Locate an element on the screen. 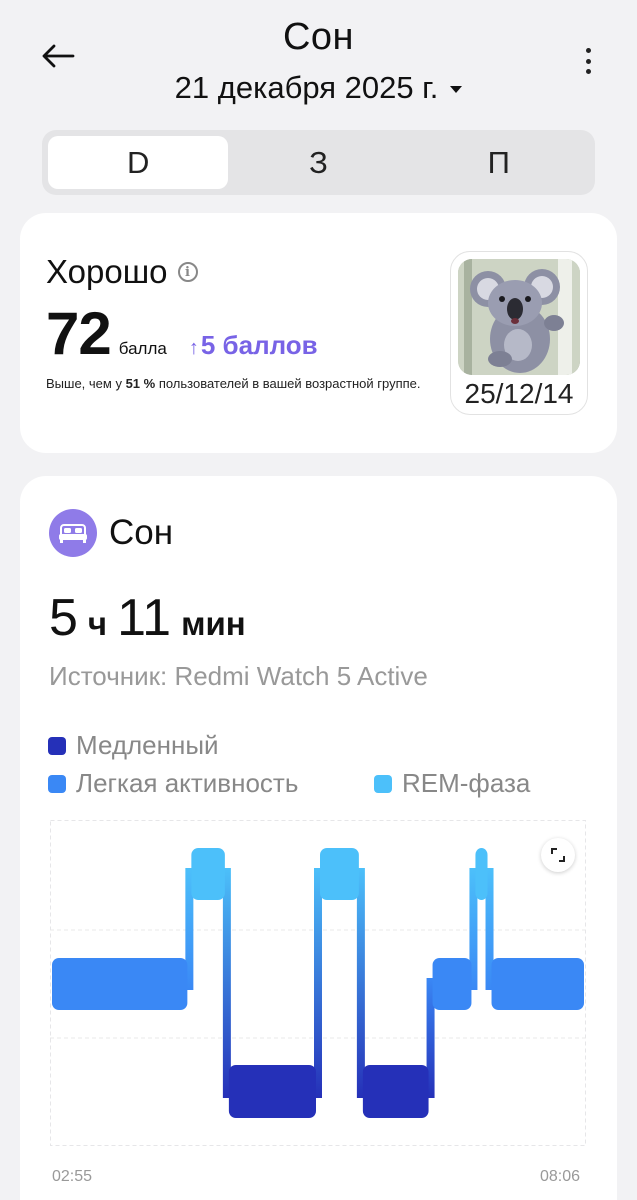 The height and width of the screenshot is (1200, 637). score-value: 72 is located at coordinates (79, 333).